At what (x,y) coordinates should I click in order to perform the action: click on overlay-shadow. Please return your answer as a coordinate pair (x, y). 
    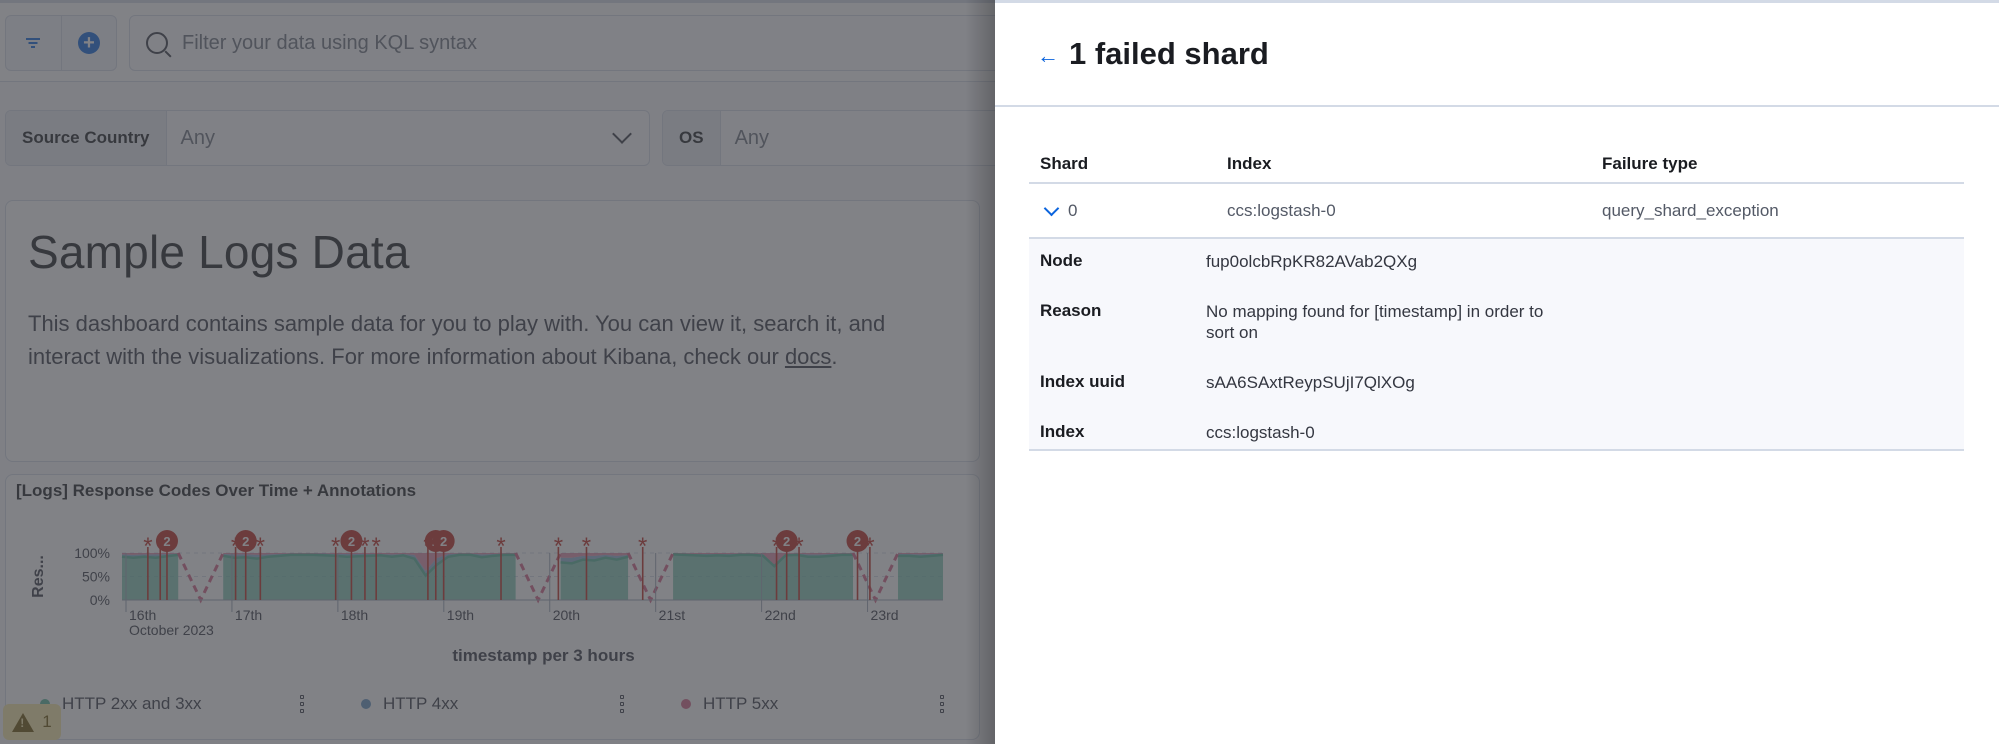
    Looking at the image, I should click on (980, 372).